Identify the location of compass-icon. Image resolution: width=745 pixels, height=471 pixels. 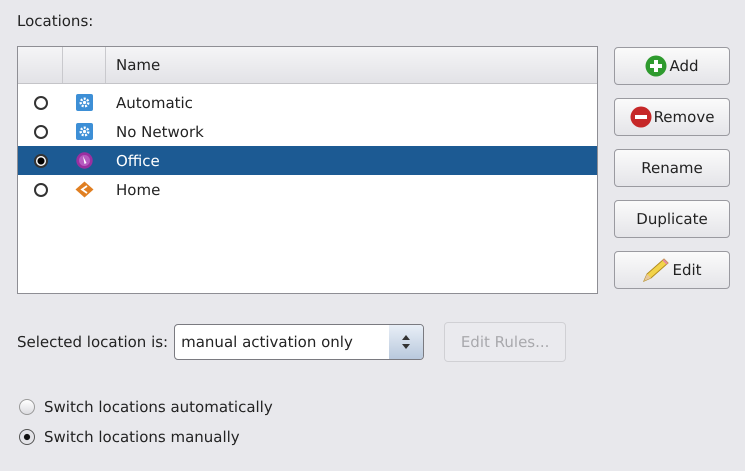
(84, 160).